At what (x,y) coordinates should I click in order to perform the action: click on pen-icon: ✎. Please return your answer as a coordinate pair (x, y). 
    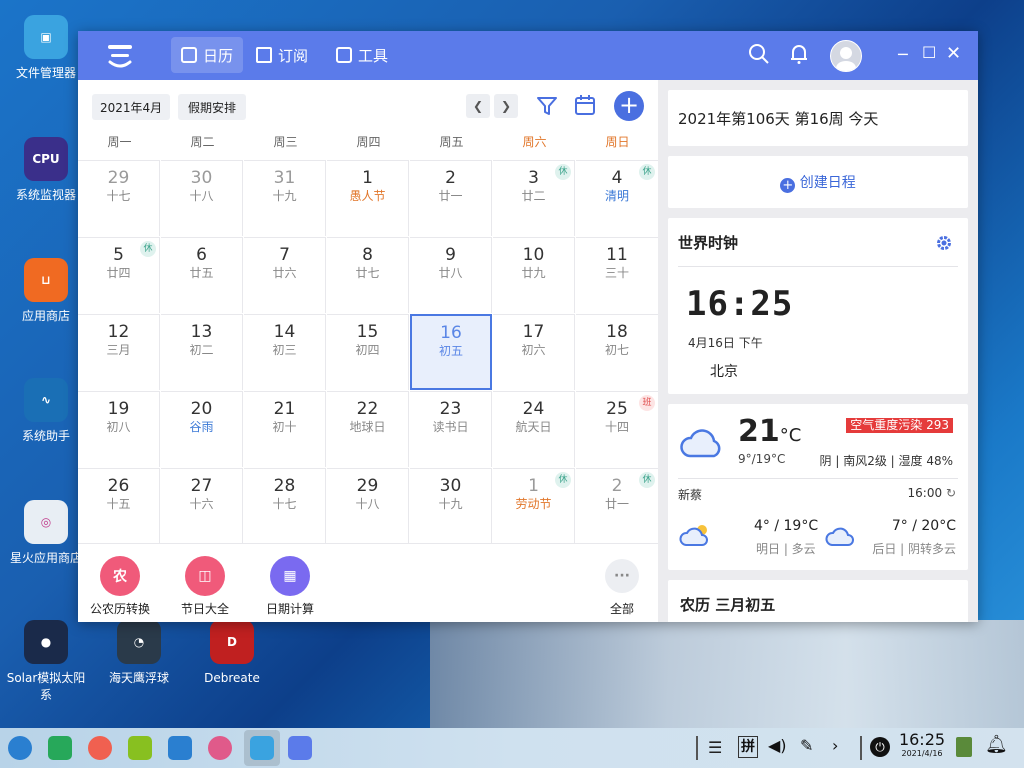
    Looking at the image, I should click on (806, 745).